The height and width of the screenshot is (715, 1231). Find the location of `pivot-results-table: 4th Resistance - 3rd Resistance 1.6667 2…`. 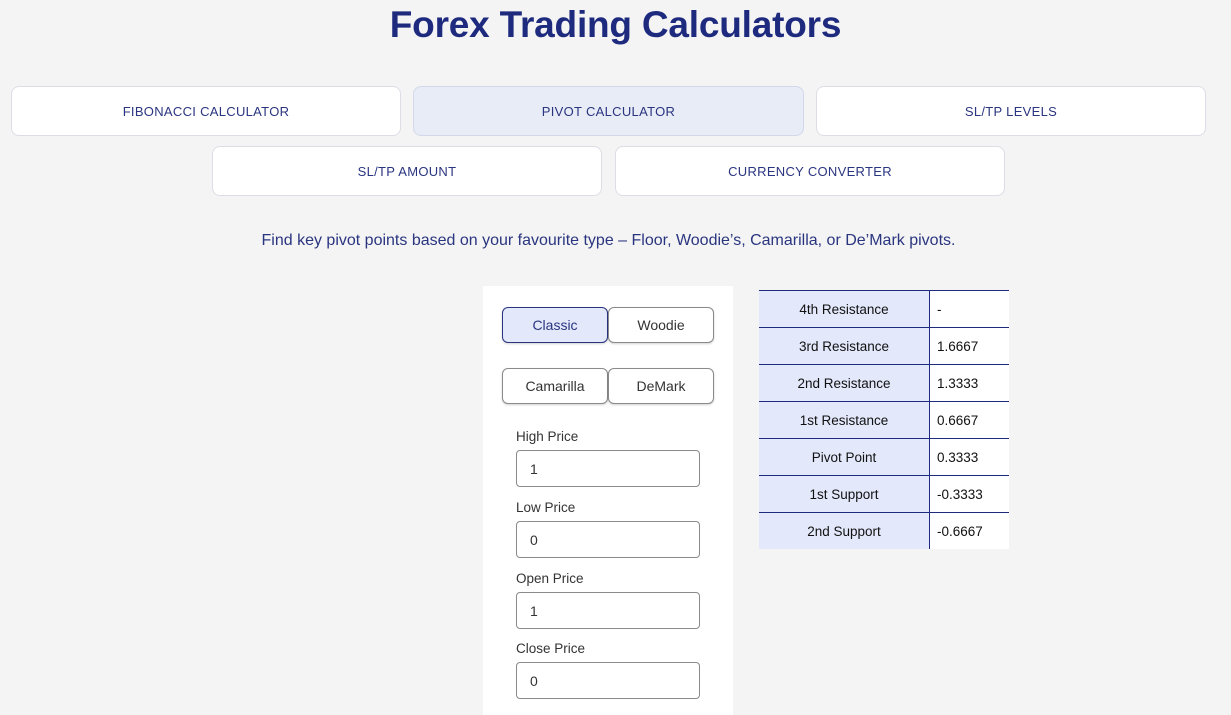

pivot-results-table: 4th Resistance - 3rd Resistance 1.6667 2… is located at coordinates (884, 419).